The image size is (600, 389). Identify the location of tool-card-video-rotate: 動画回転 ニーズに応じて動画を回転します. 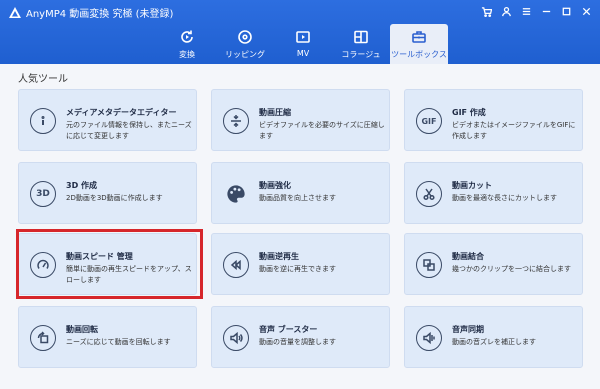
(107, 337).